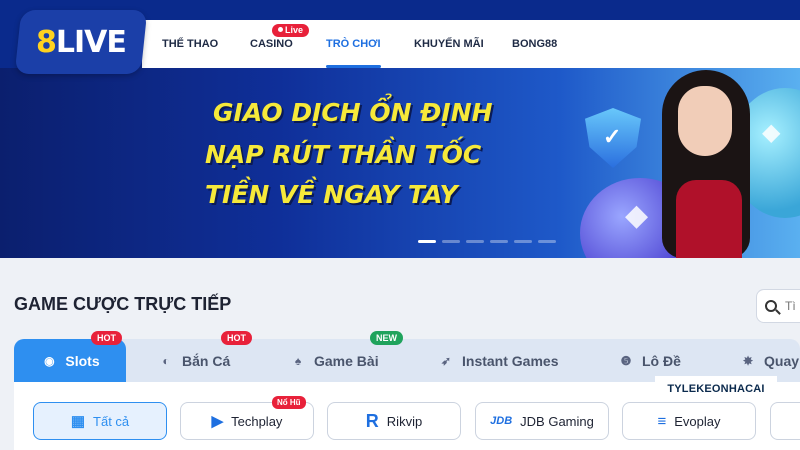 Image resolution: width=800 pixels, height=450 pixels. I want to click on tab-game-bai: ♠ Game Bài, so click(334, 360).